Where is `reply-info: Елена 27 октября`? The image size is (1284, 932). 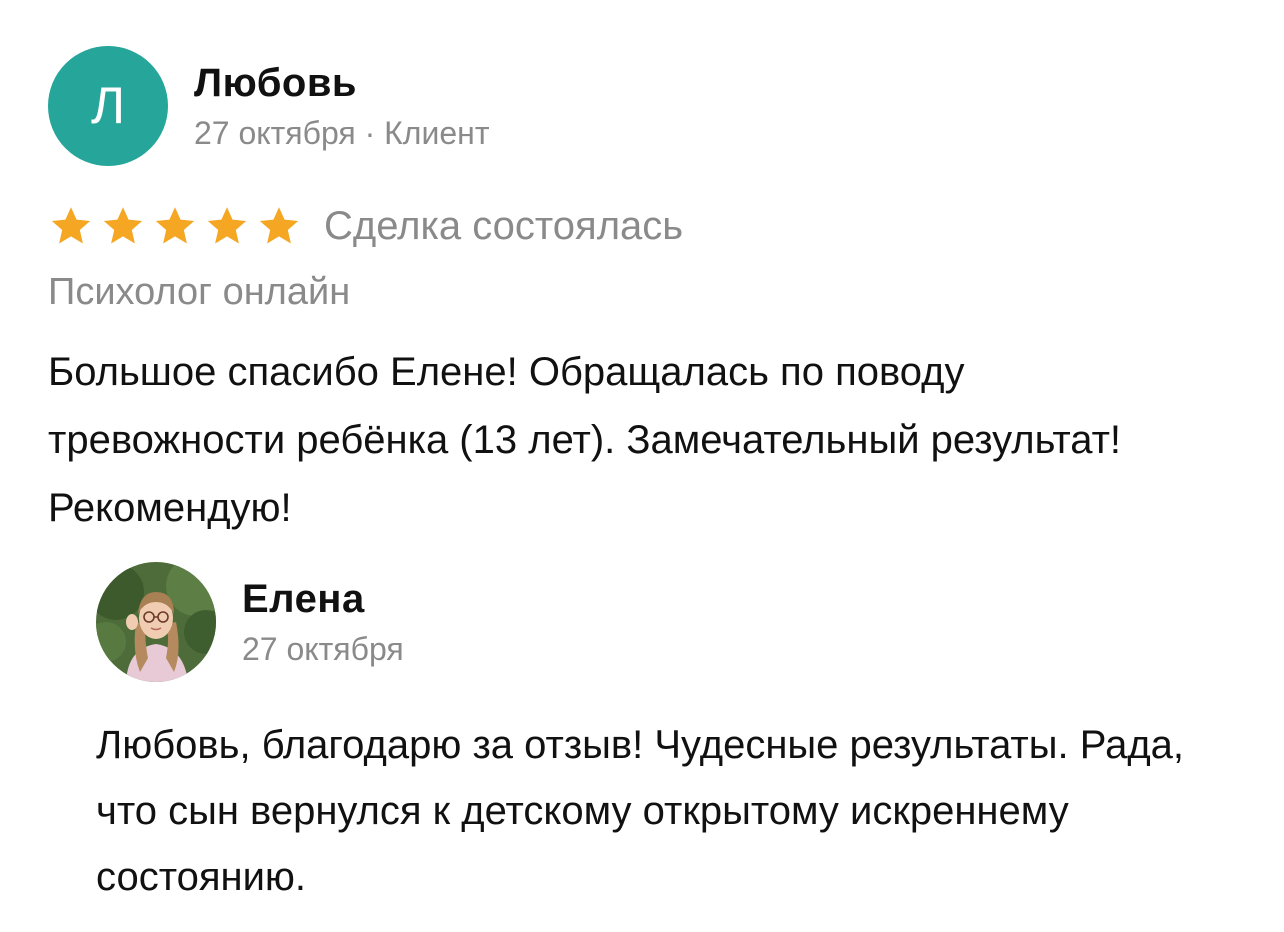
reply-info: Елена 27 октября is located at coordinates (323, 622).